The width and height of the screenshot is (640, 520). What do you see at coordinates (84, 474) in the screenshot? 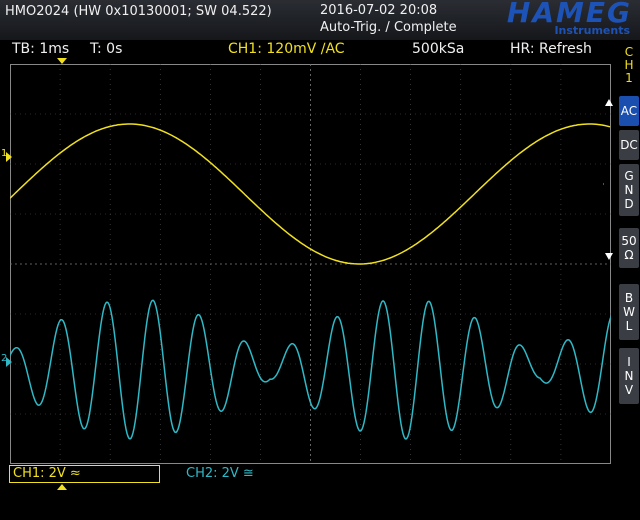
I see `ch1-scale-readout: CH1: 2V ≈` at bounding box center [84, 474].